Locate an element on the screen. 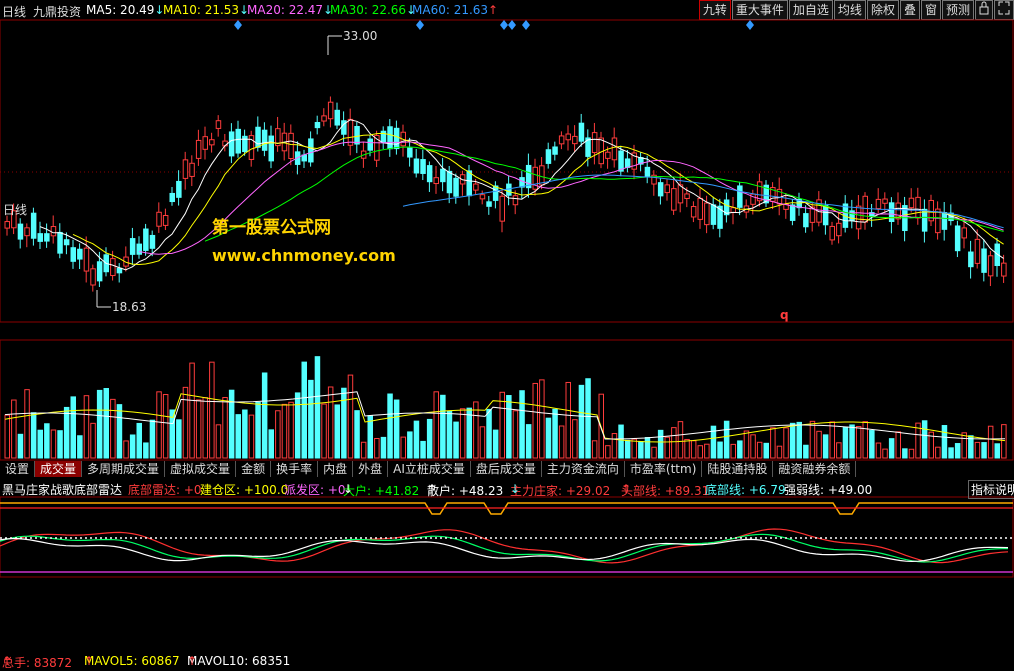 Image resolution: width=1014 pixels, height=671 pixels. tab-12: 陆股通持股 is located at coordinates (738, 469).